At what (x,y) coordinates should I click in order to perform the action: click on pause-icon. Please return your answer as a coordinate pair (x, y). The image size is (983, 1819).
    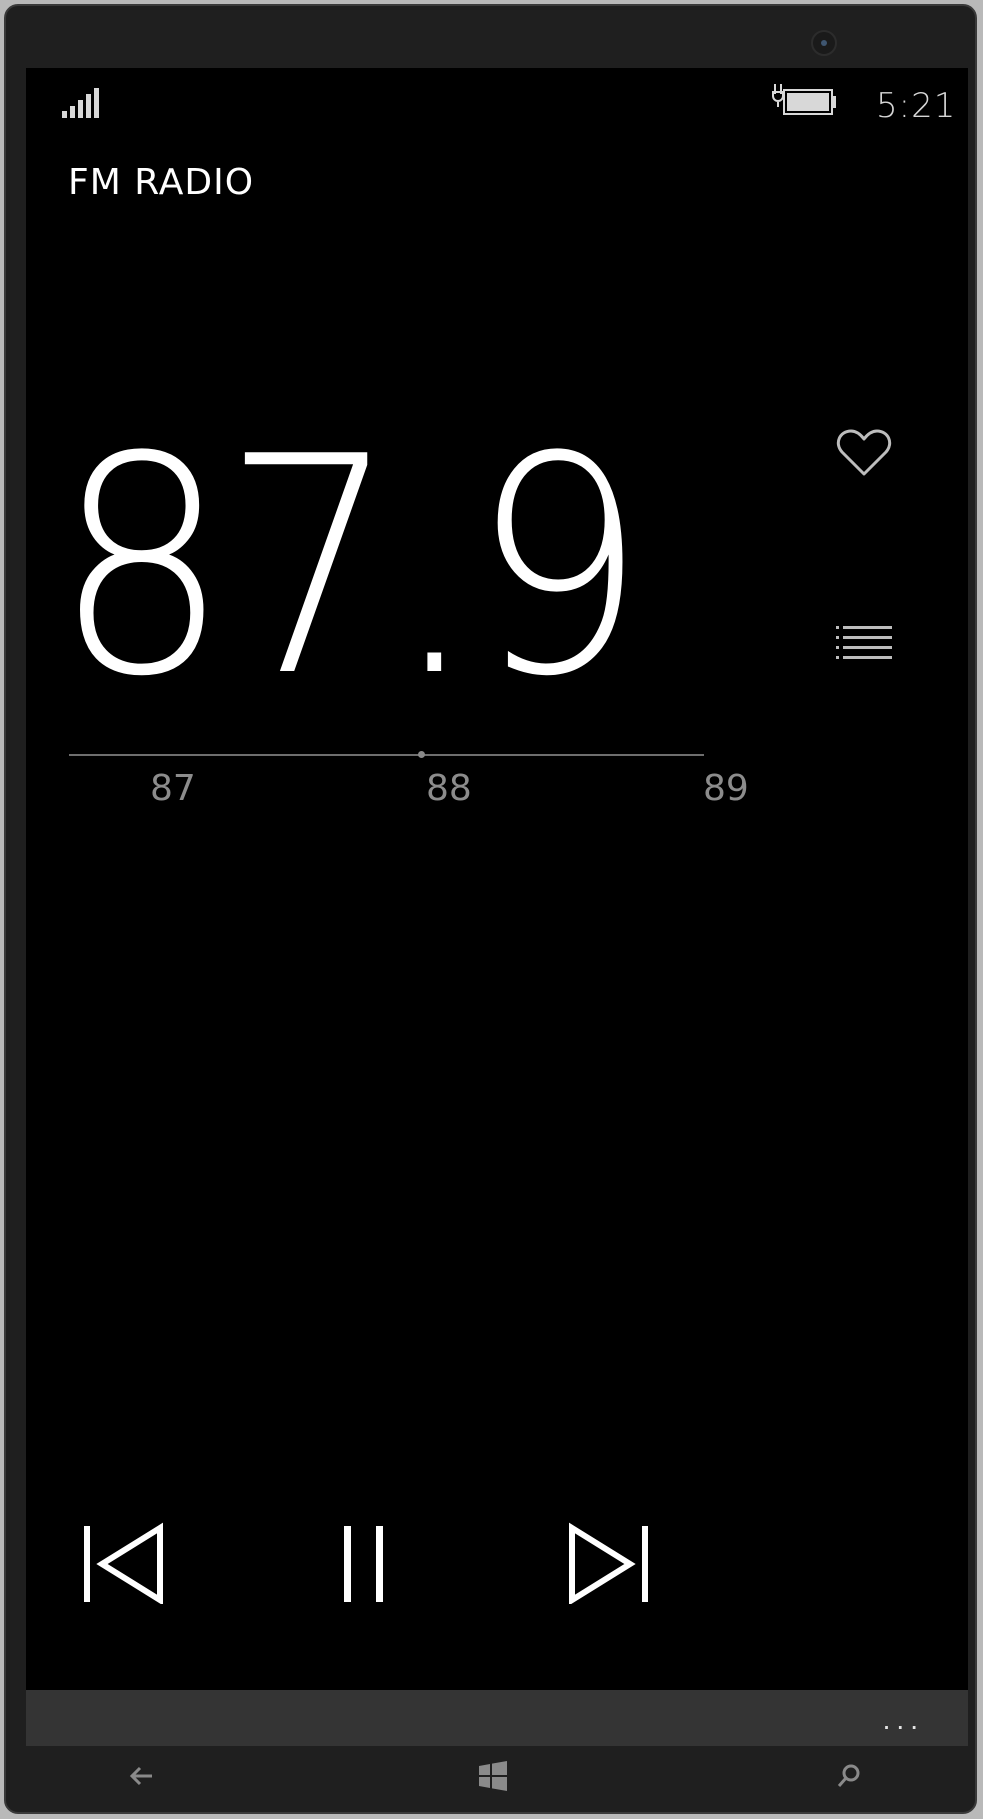
    Looking at the image, I should click on (364, 1562).